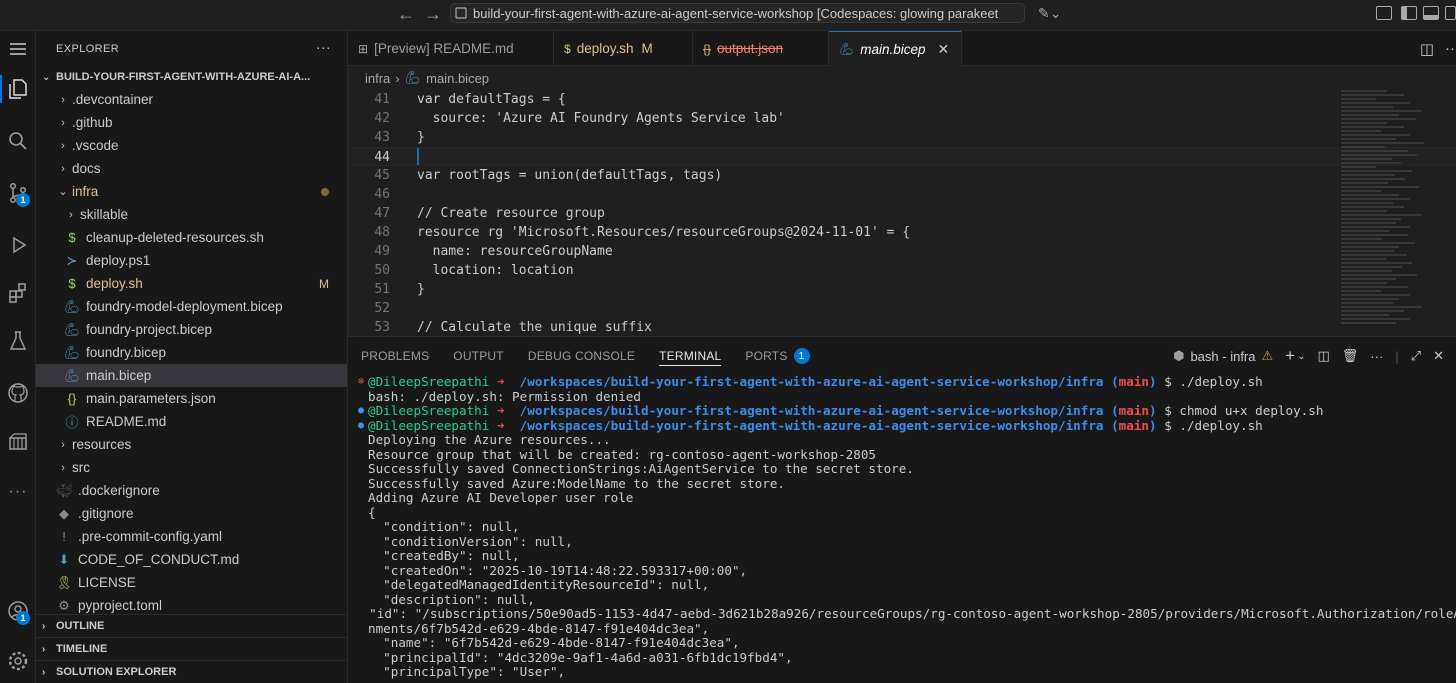 This screenshot has height=683, width=1456. What do you see at coordinates (1268, 356) in the screenshot?
I see `warning-icon: ⚠` at bounding box center [1268, 356].